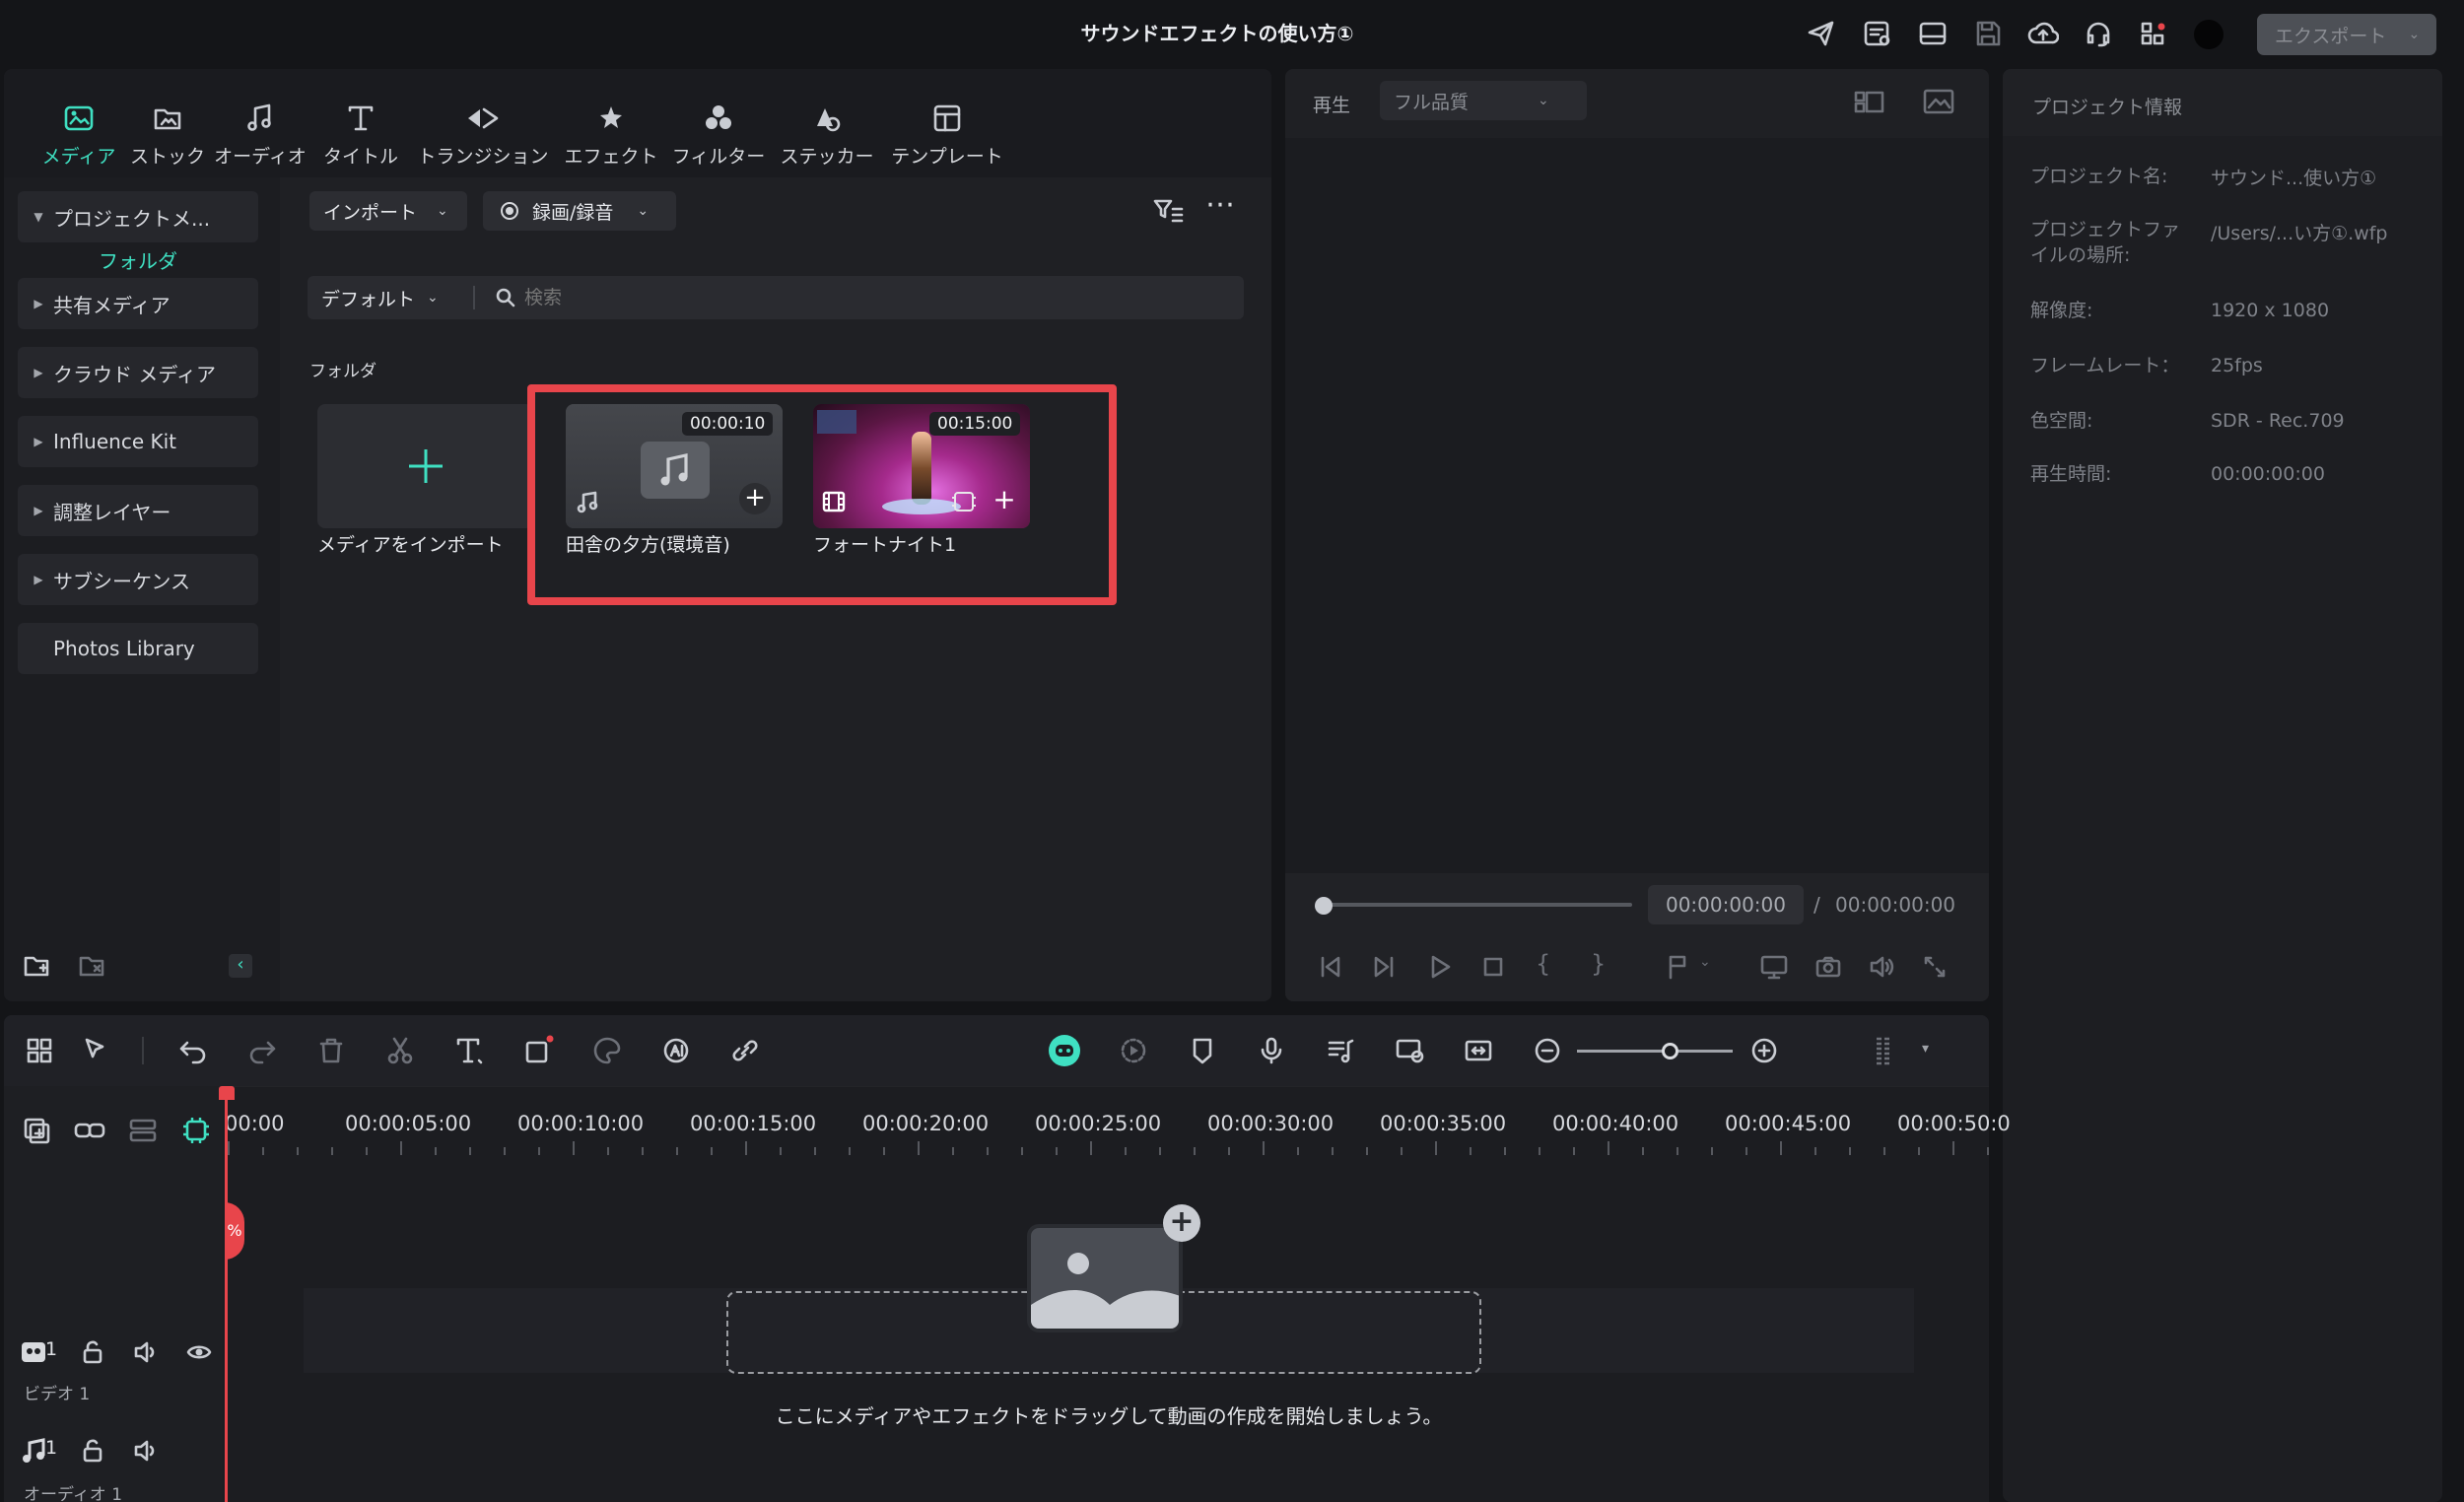 This screenshot has height=1502, width=2464. Describe the element at coordinates (2209, 34) in the screenshot. I see `avatar` at that location.